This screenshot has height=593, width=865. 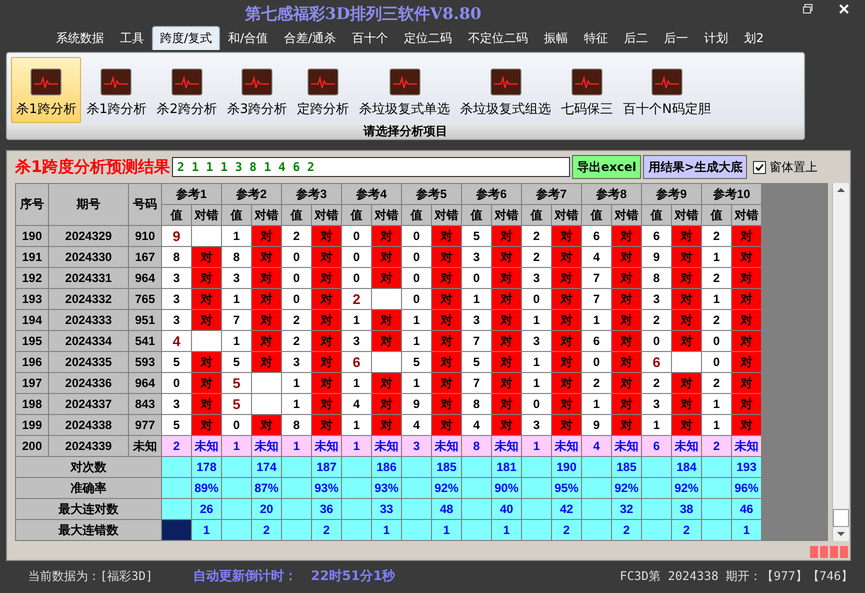 I want to click on window-title: 第七感福彩3D排列三软件V8.80, so click(x=363, y=14).